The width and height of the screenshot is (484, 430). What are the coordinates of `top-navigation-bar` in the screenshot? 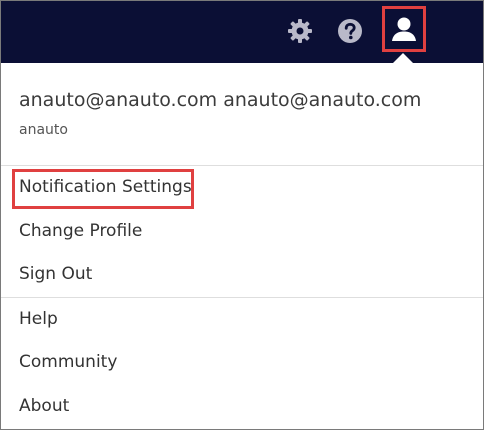 It's located at (242, 32).